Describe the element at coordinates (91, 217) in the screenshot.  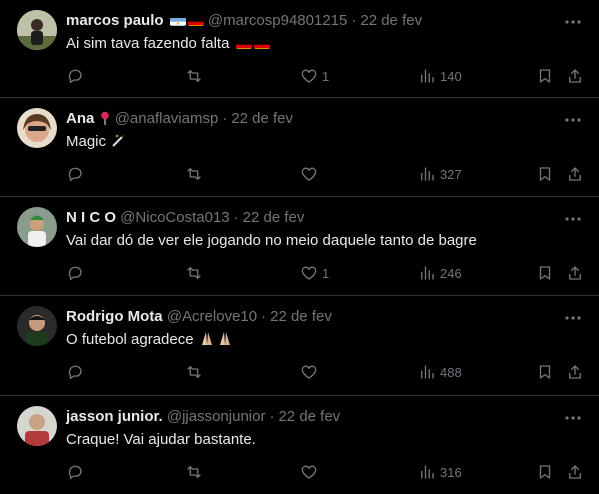
I see `display-name: N I C O` at that location.